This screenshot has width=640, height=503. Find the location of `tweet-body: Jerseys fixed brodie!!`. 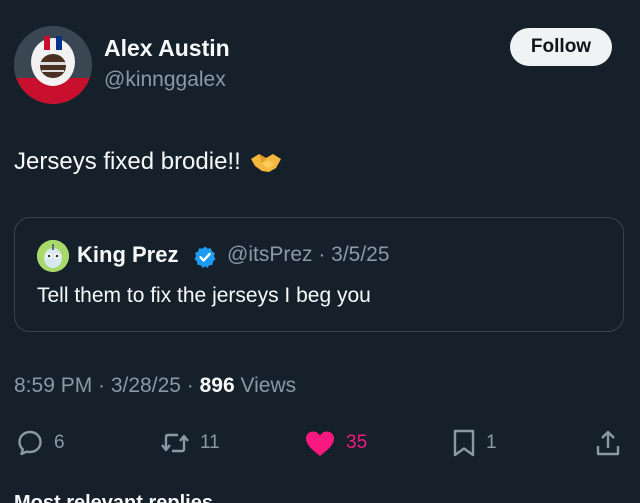

tweet-body: Jerseys fixed brodie!! is located at coordinates (148, 162).